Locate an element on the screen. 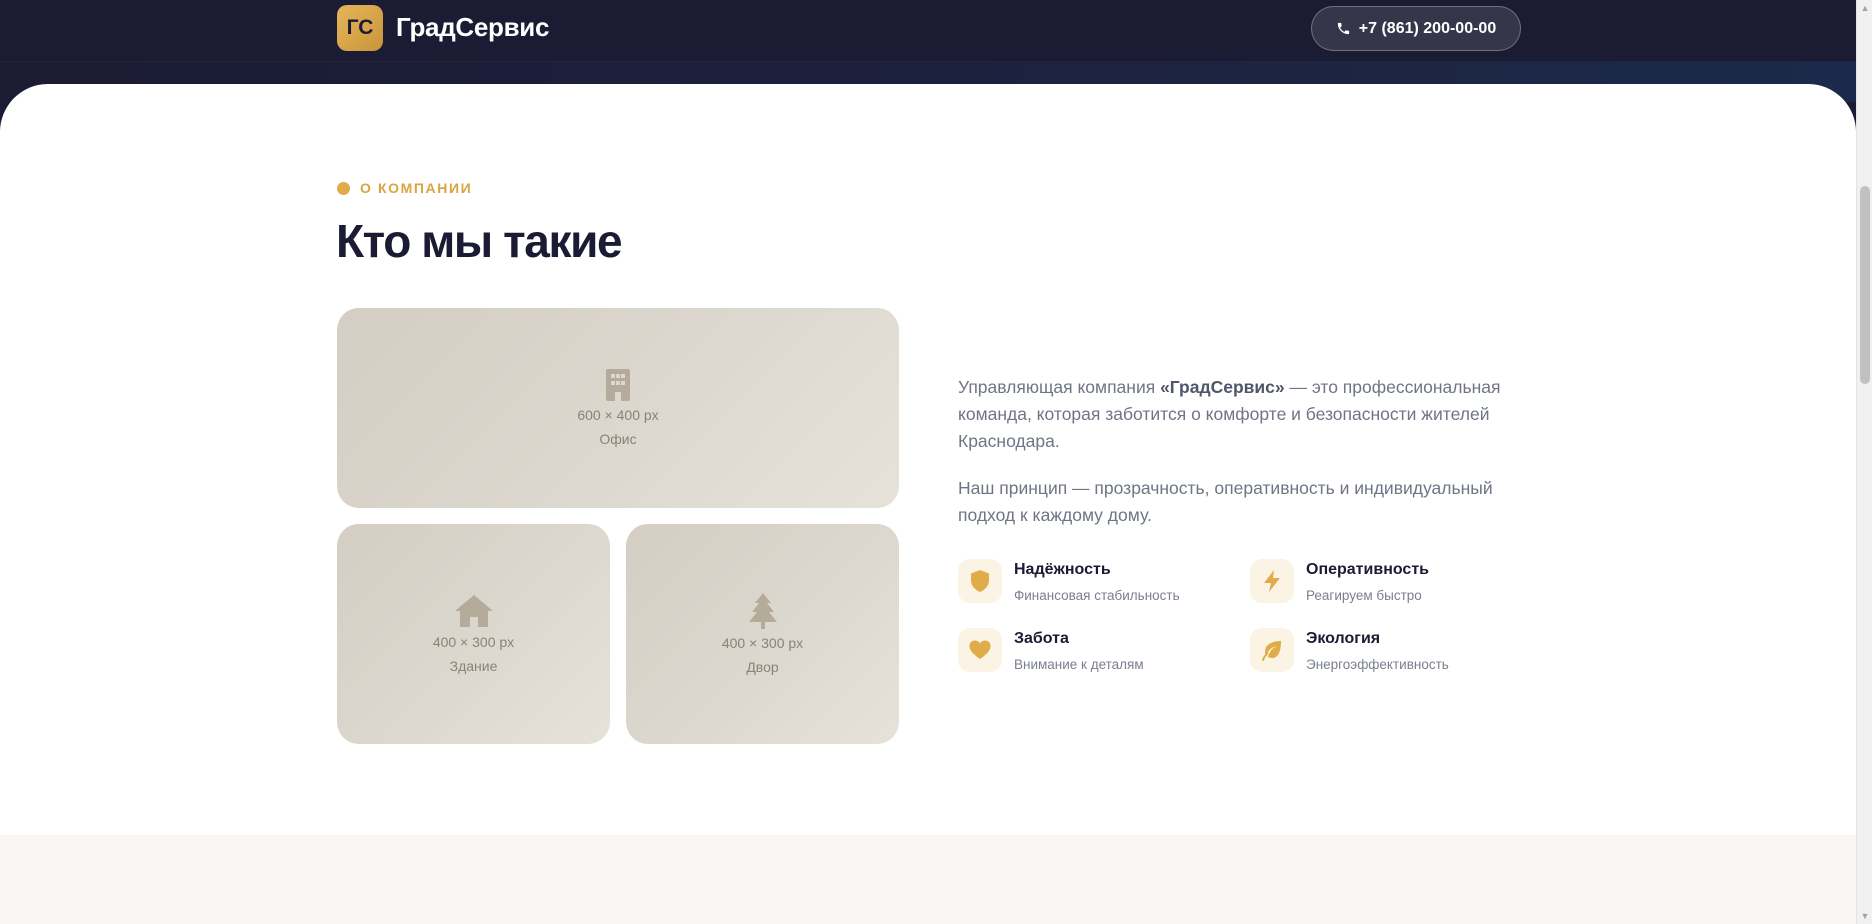 This screenshot has height=924, width=1872. feature-subtitle: Внимание к деталям is located at coordinates (1079, 664).